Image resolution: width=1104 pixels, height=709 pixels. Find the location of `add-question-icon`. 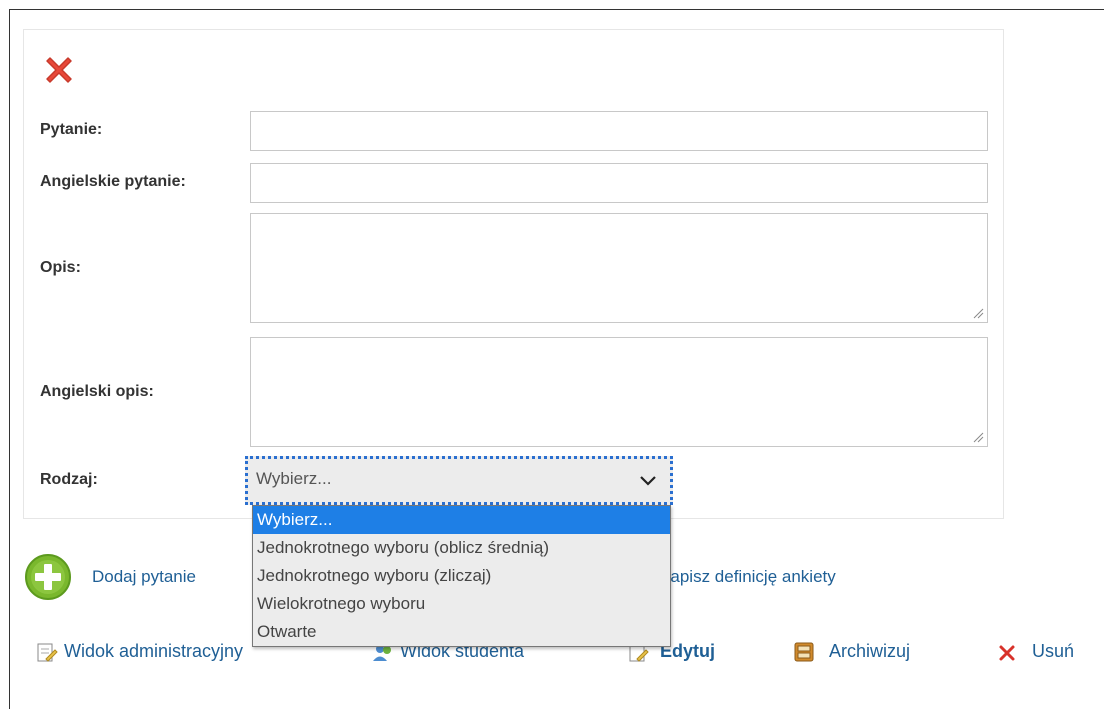

add-question-icon is located at coordinates (48, 577).